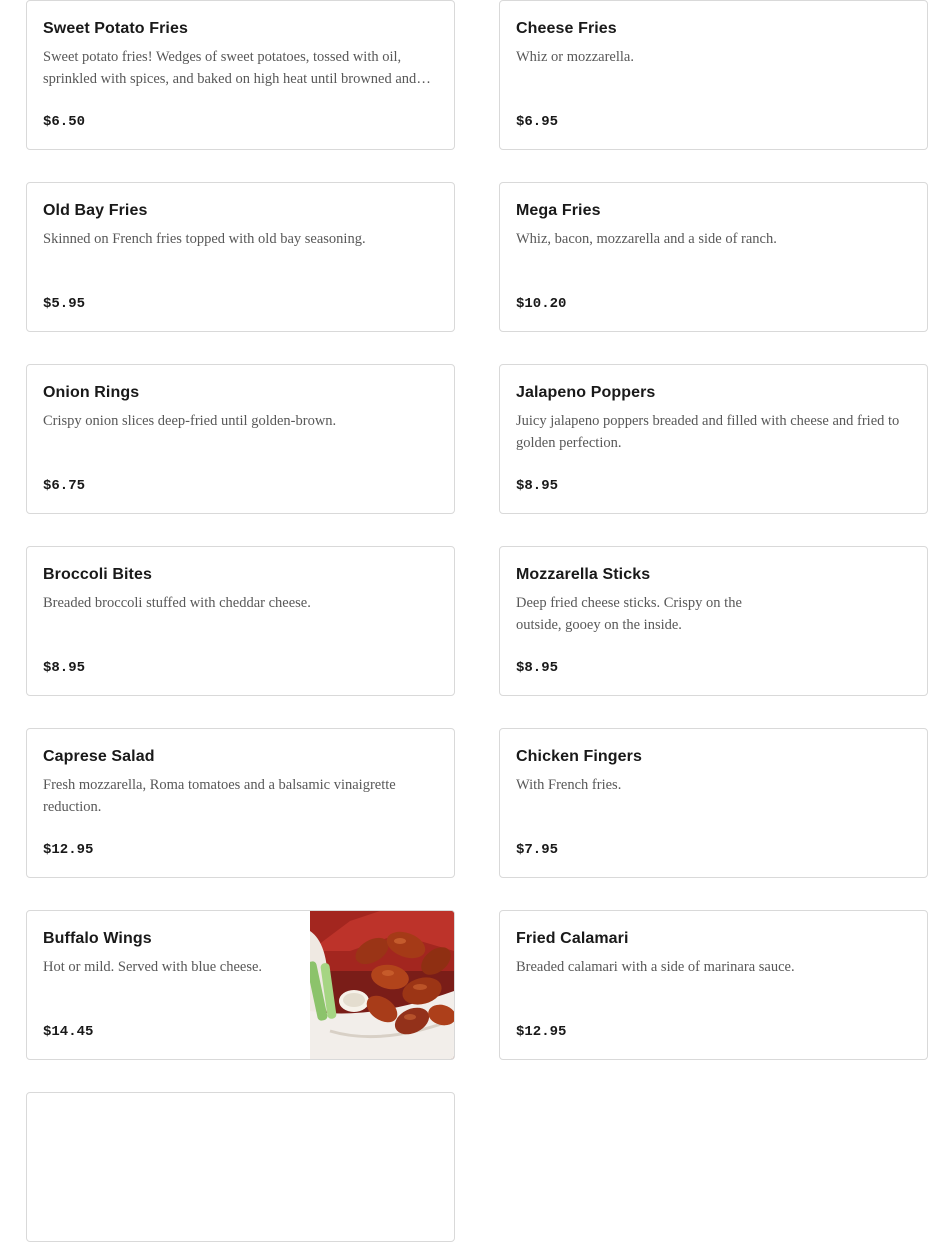 The height and width of the screenshot is (1242, 950). What do you see at coordinates (97, 938) in the screenshot?
I see `menu-item-name: Buffalo Wings` at bounding box center [97, 938].